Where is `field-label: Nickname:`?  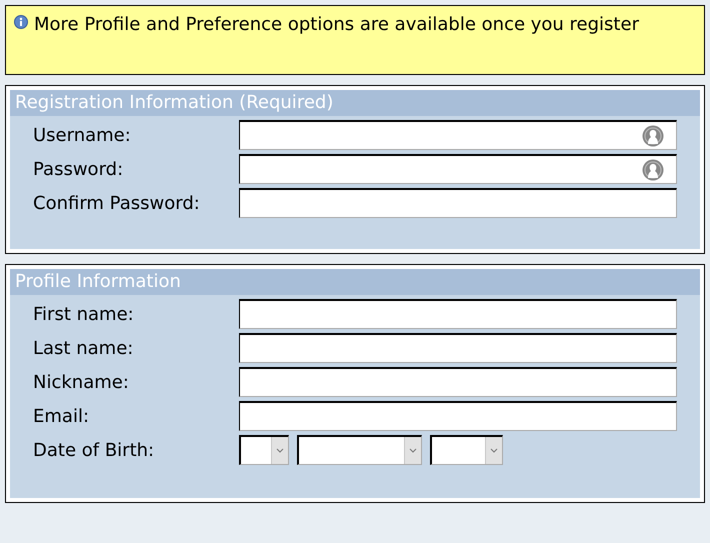 field-label: Nickname: is located at coordinates (81, 382).